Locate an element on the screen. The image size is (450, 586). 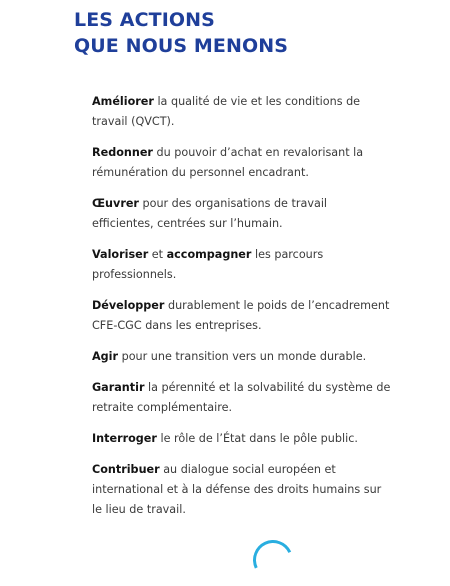
page-title: LES ACTIONS QUE NOUS MENONS is located at coordinates (181, 33).